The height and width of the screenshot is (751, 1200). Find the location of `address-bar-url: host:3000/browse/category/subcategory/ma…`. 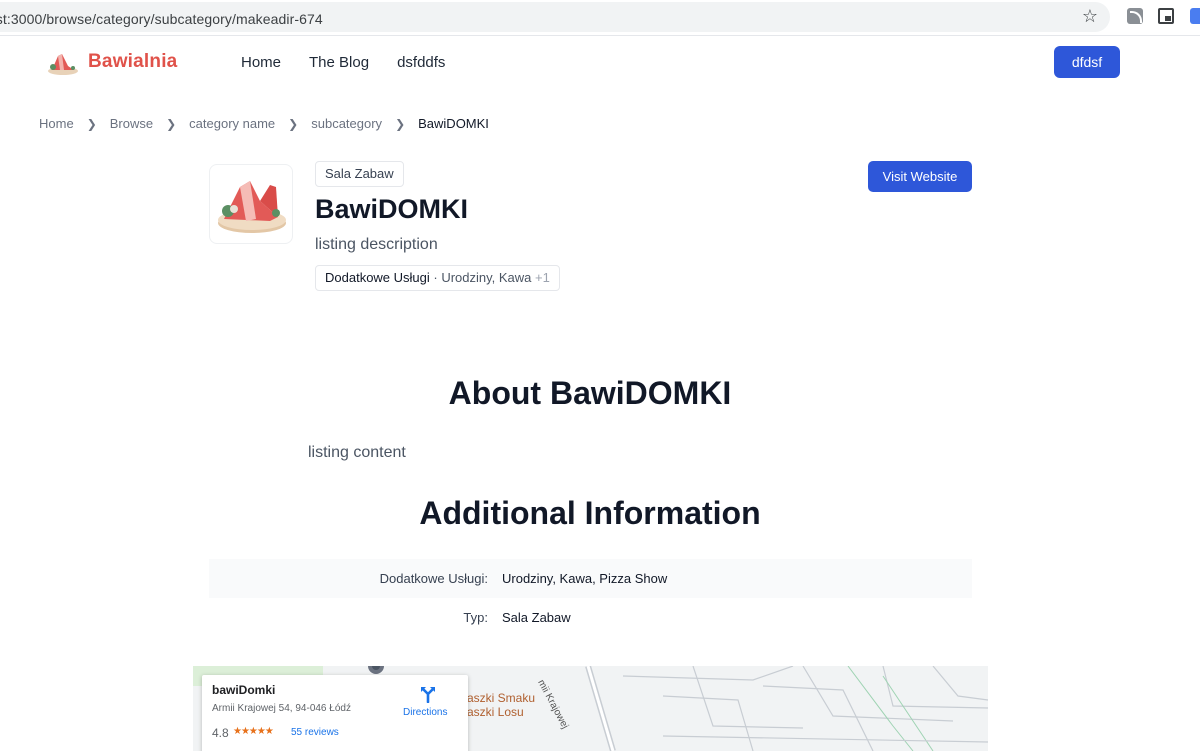

address-bar-url: host:3000/browse/category/subcategory/ma… is located at coordinates (161, 19).